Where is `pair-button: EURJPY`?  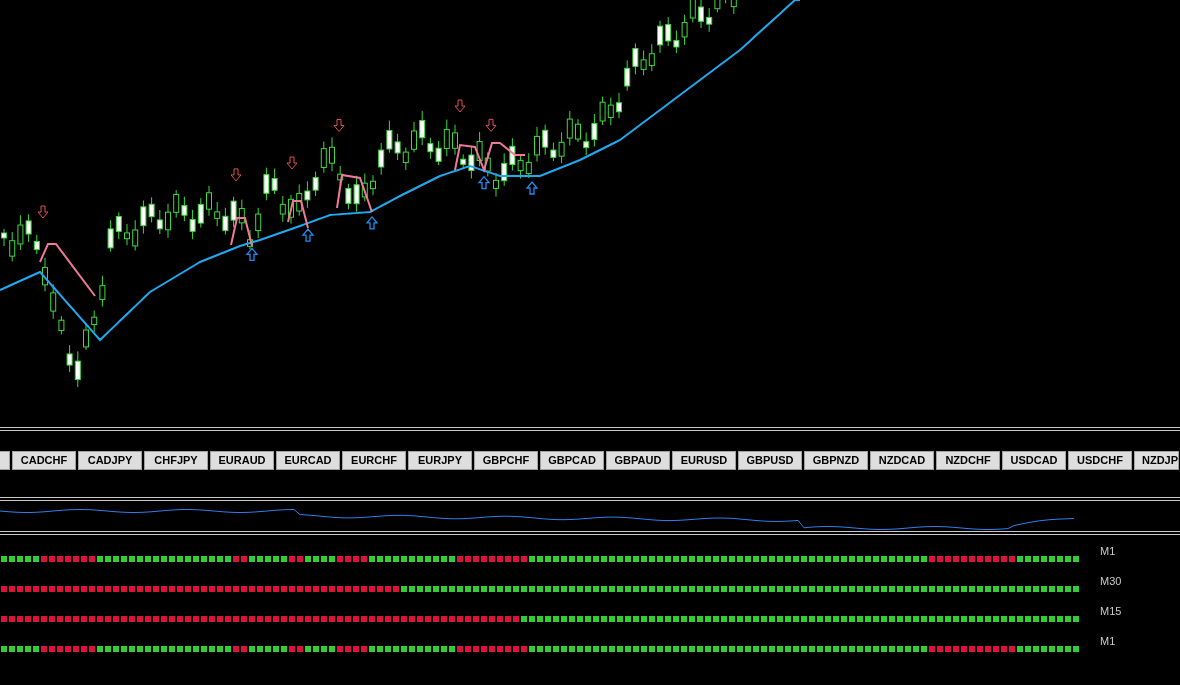
pair-button: EURJPY is located at coordinates (440, 460).